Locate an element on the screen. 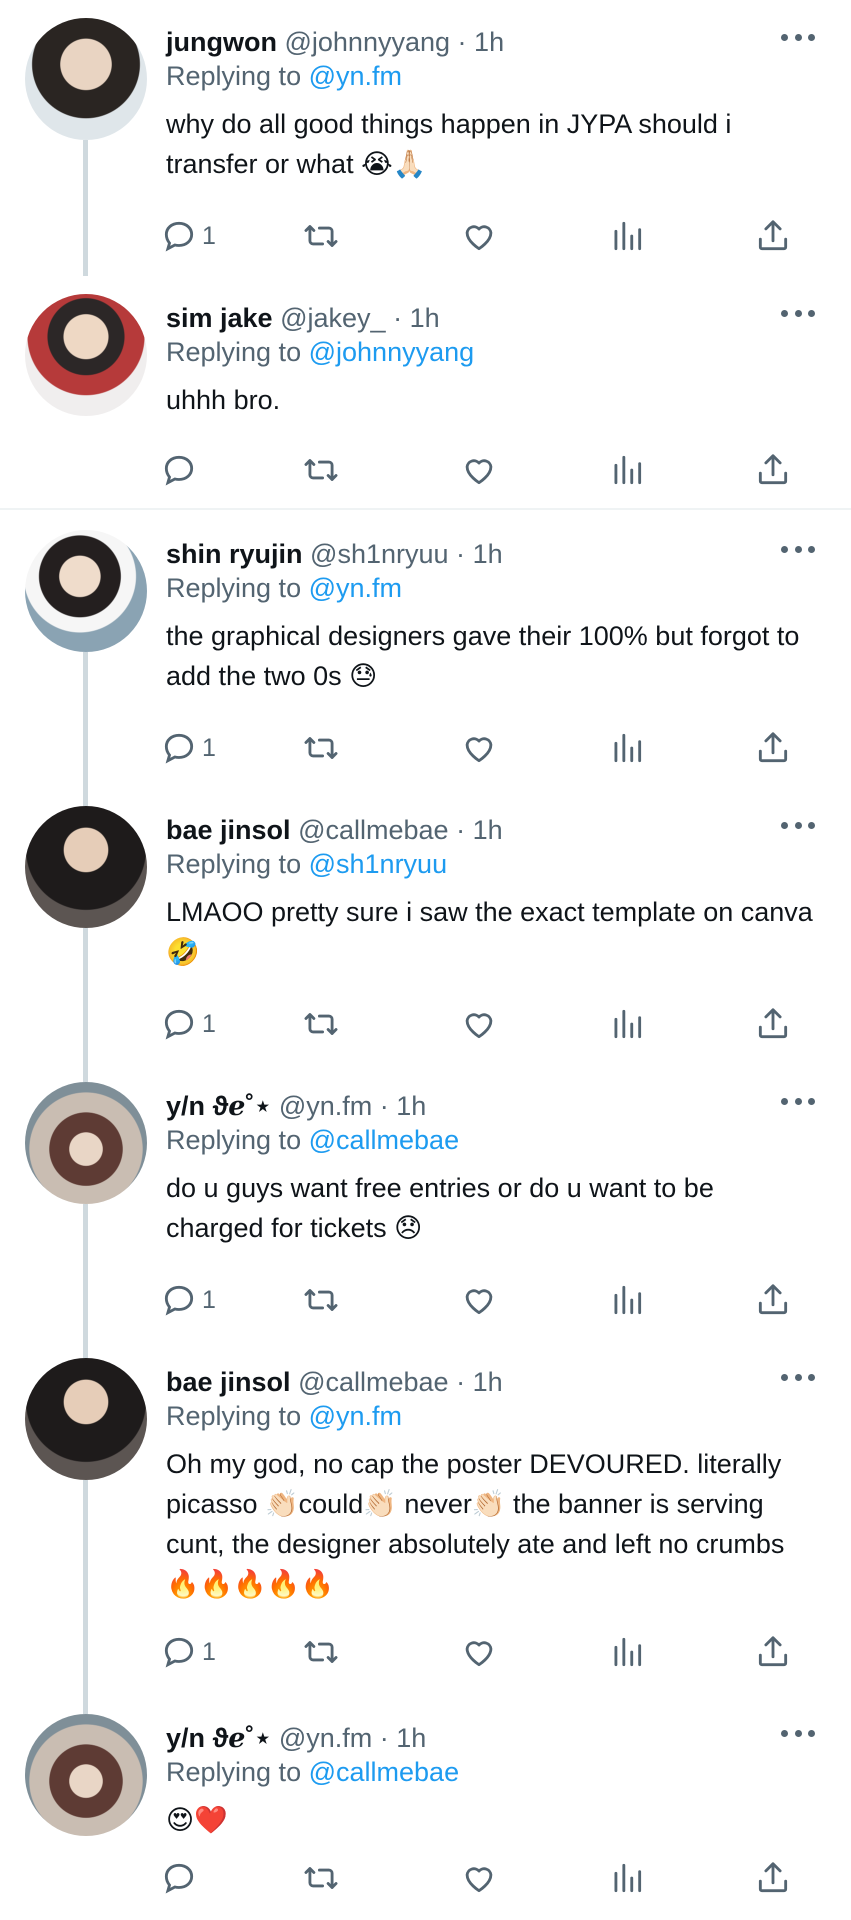 The height and width of the screenshot is (1920, 851). user-handle: @johnnyyang is located at coordinates (367, 42).